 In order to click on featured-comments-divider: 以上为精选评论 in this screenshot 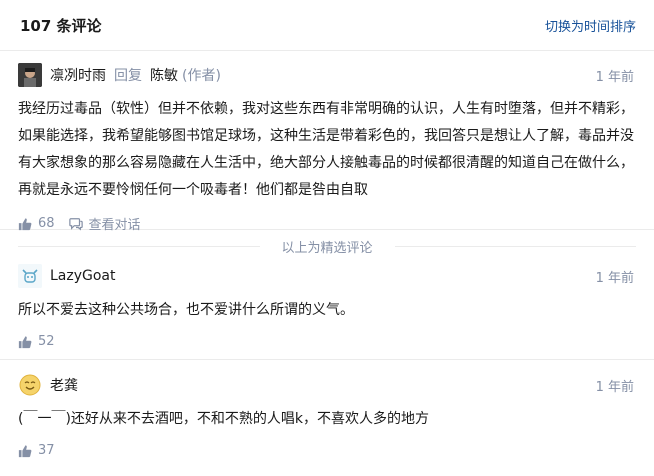, I will do `click(327, 246)`.